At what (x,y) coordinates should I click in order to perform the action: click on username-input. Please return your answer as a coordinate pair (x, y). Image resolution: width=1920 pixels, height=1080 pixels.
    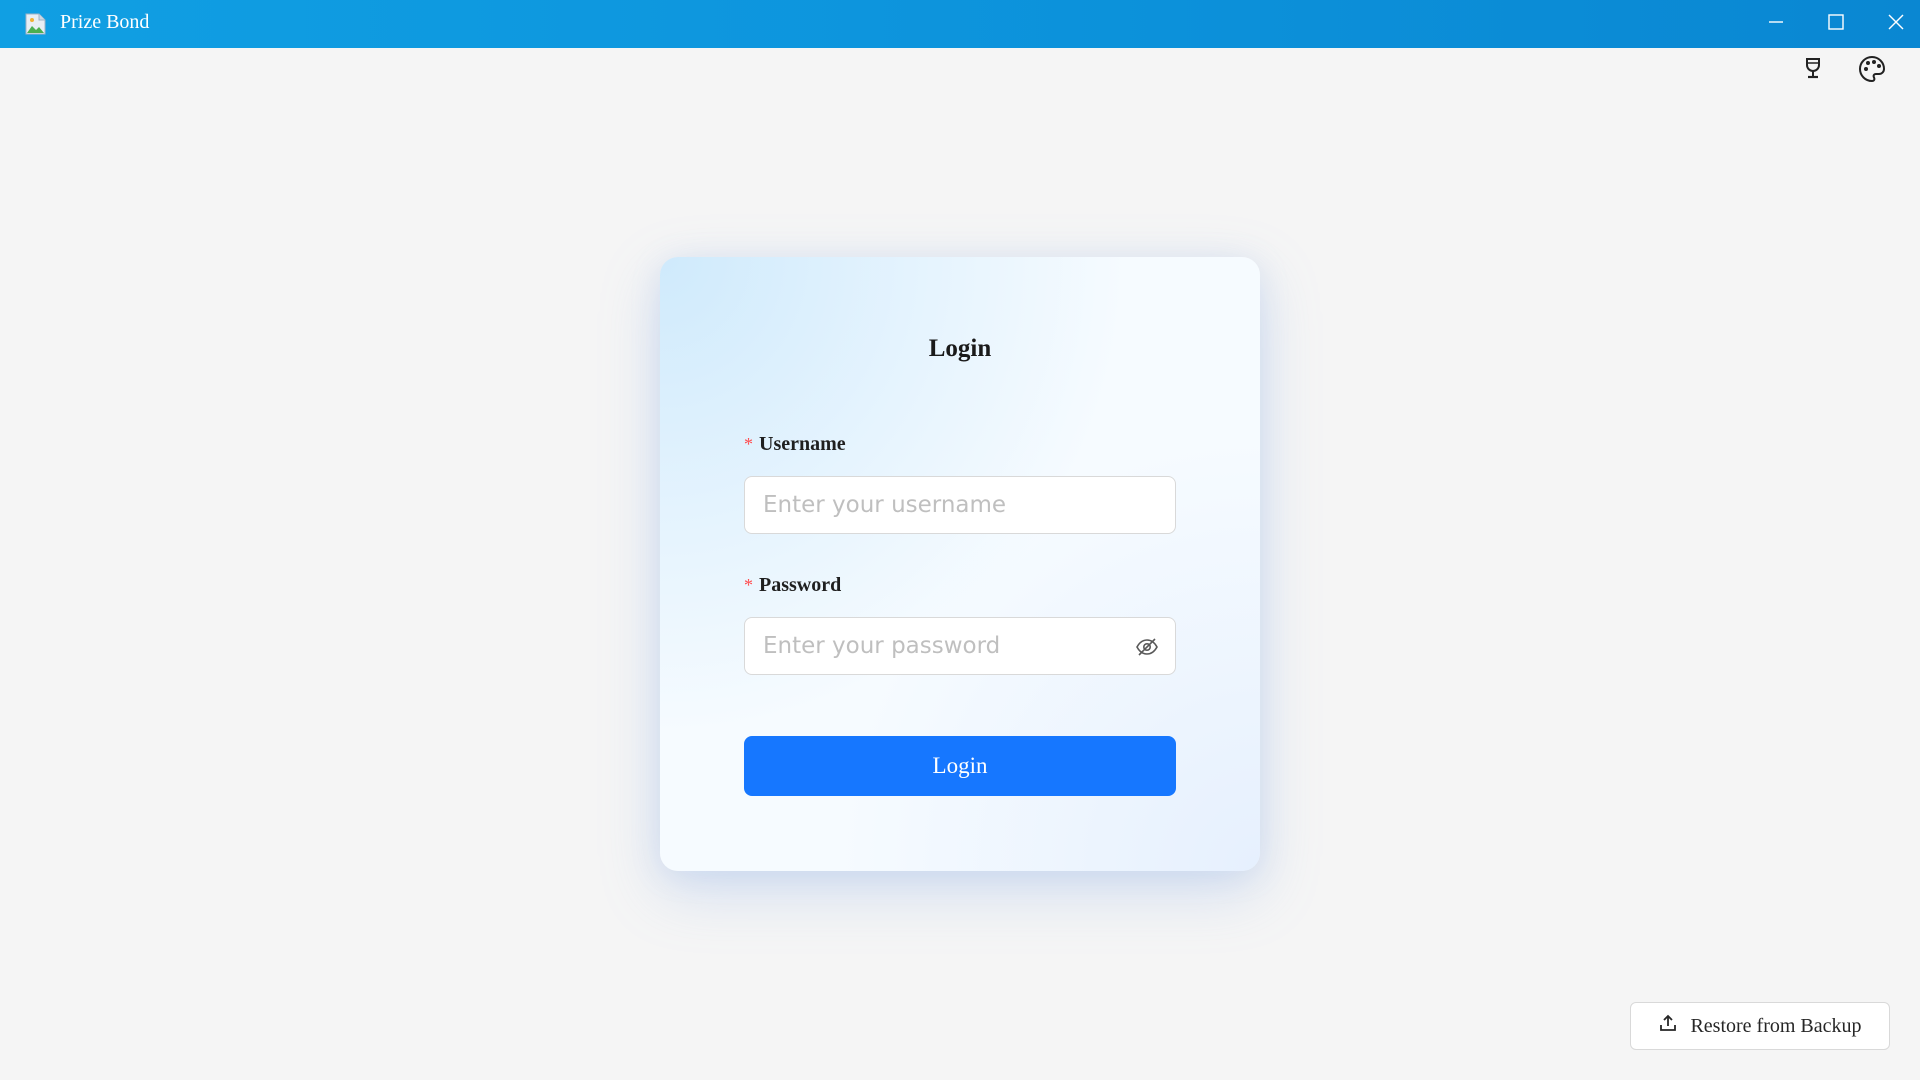
    Looking at the image, I should click on (960, 505).